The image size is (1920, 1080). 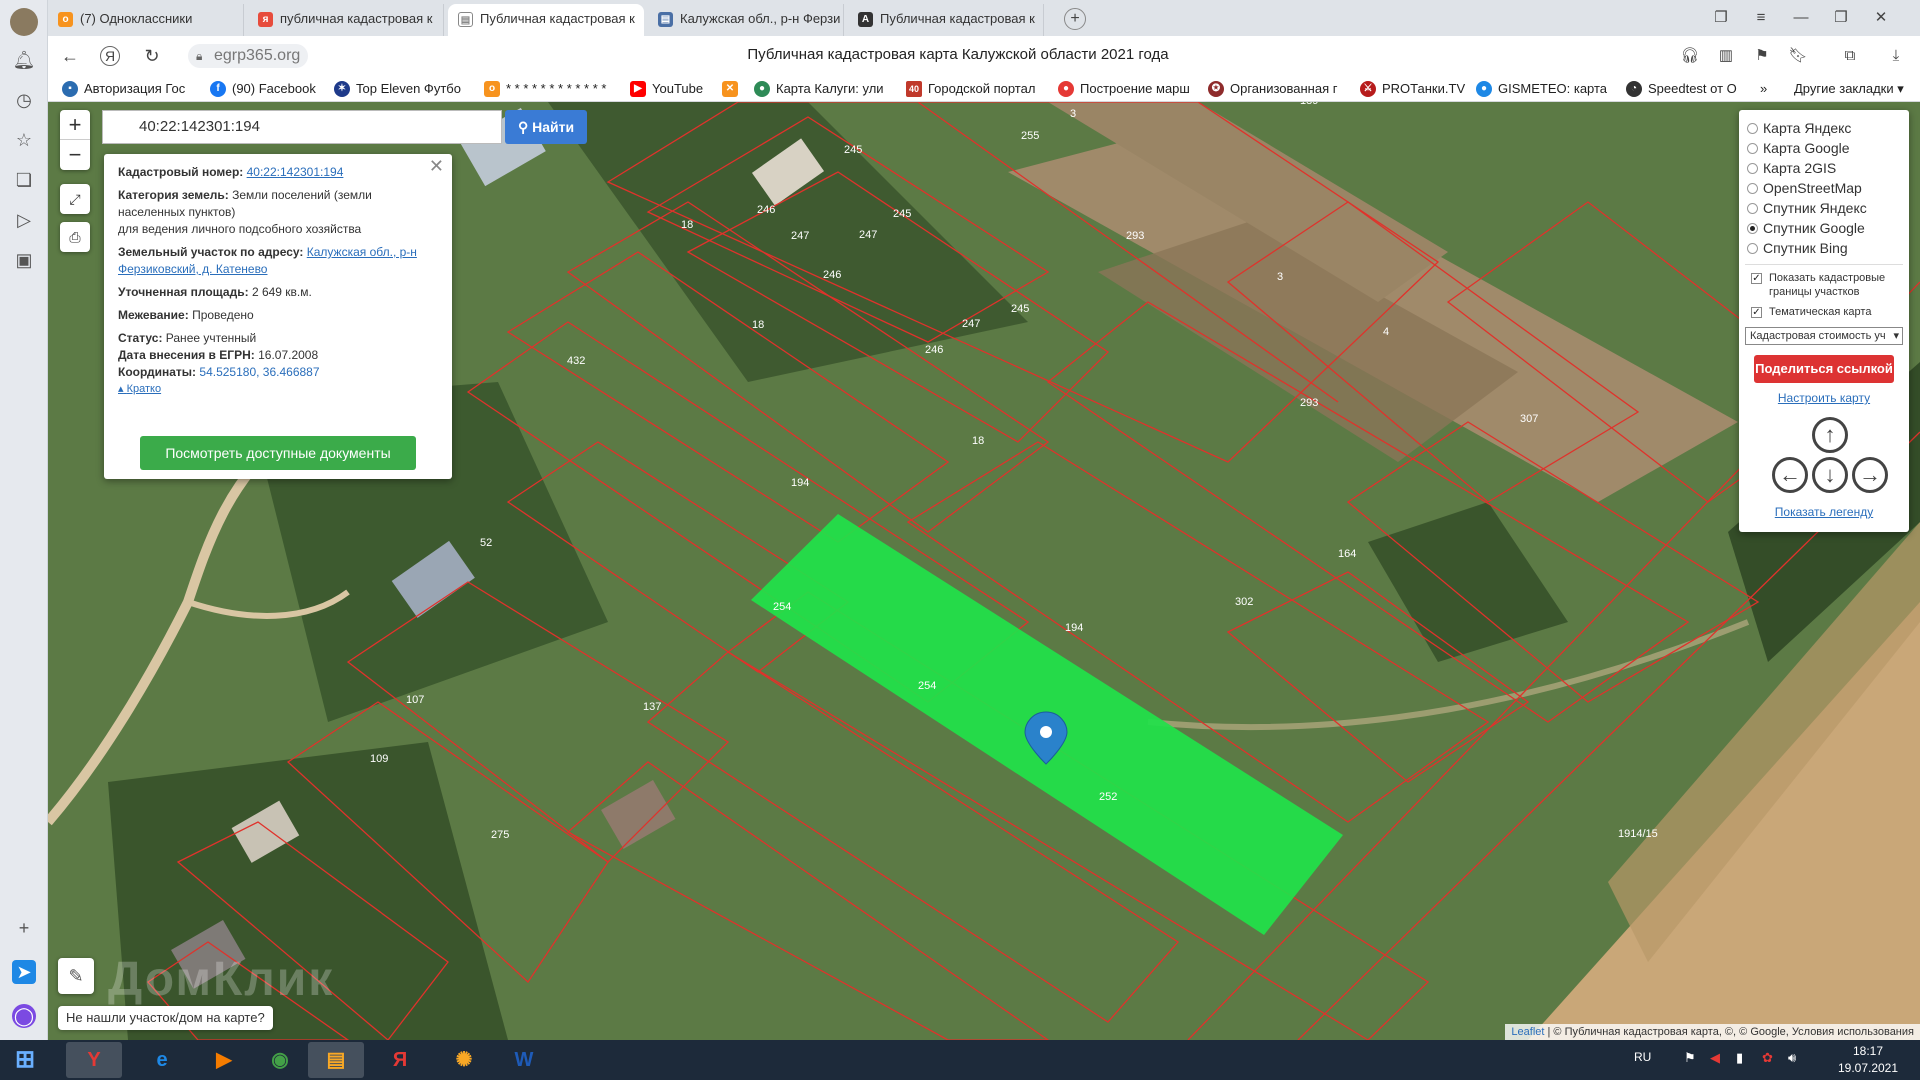 What do you see at coordinates (546, 127) in the screenshot?
I see `search-button: ⚲ Найти` at bounding box center [546, 127].